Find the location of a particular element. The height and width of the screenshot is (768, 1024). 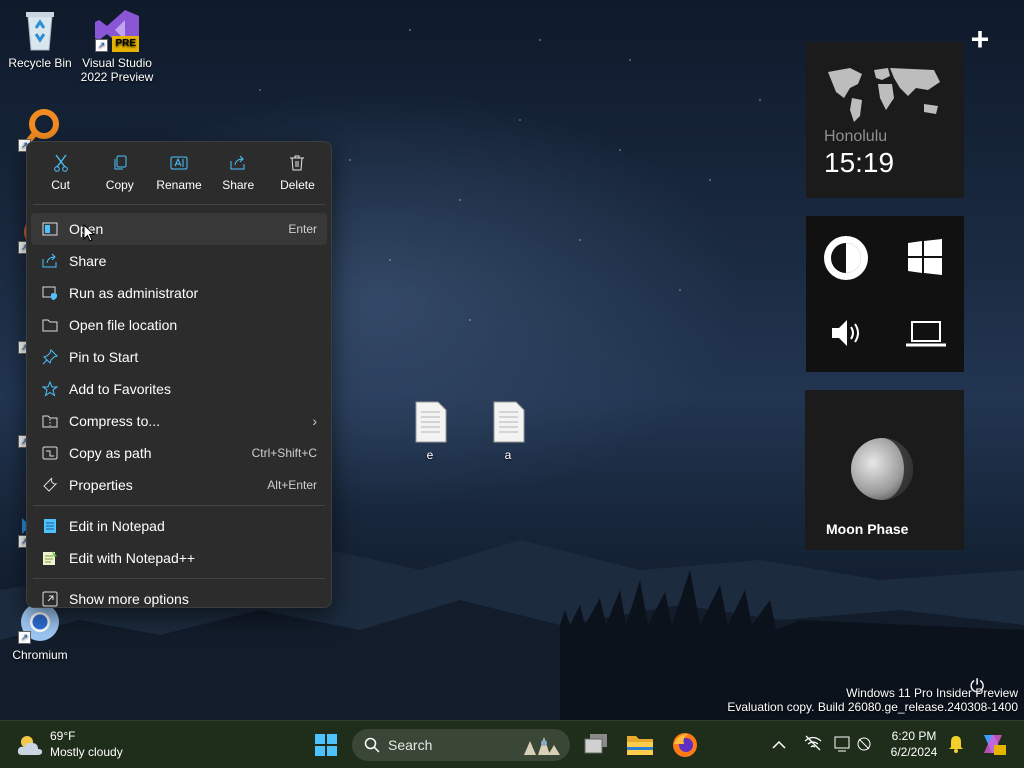

firefox-icon is located at coordinates (685, 745).